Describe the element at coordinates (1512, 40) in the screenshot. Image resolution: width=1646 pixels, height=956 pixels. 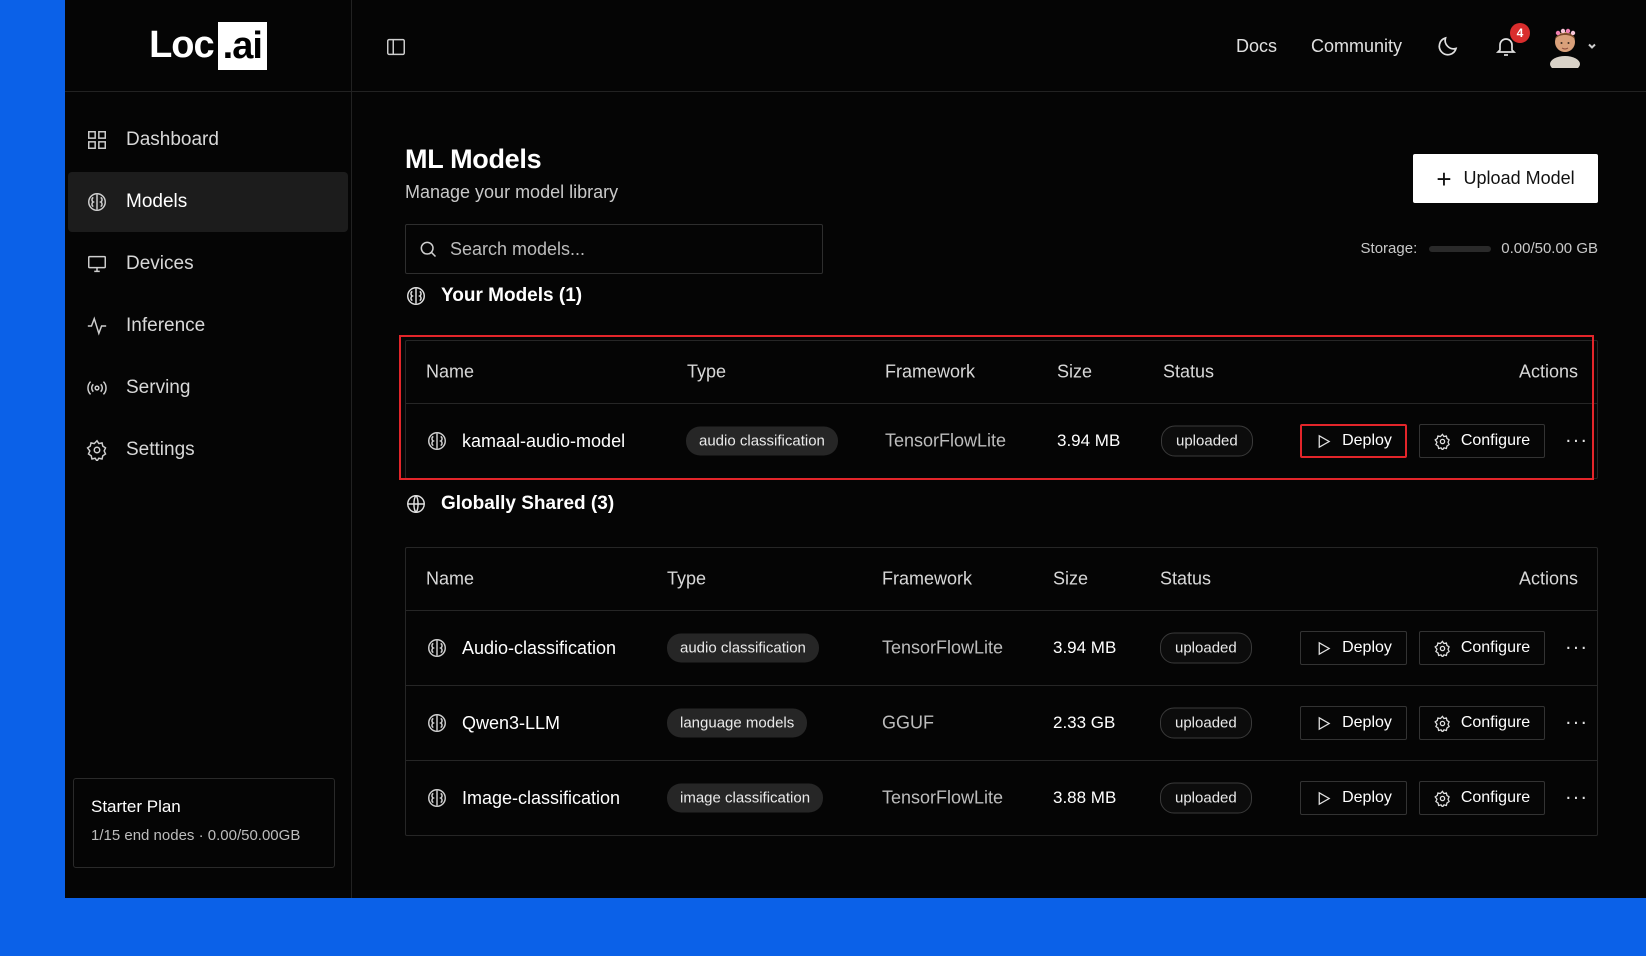
I see `notifications-button: 4` at that location.